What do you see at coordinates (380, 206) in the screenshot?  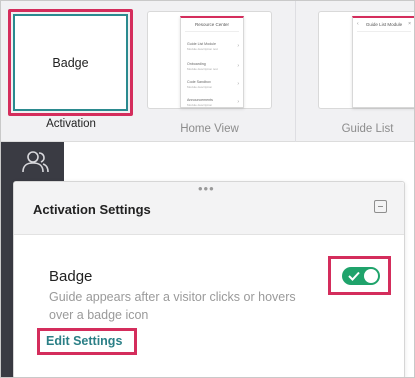 I see `collapse-icon` at bounding box center [380, 206].